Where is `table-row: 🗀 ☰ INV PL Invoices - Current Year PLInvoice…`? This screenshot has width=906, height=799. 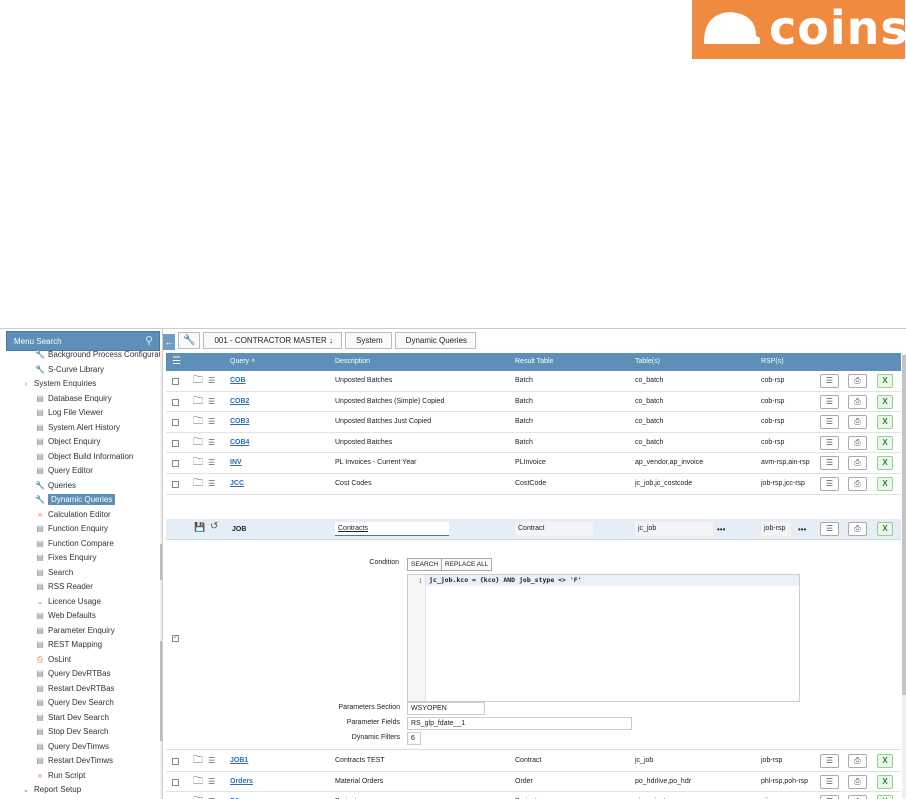 table-row: 🗀 ☰ INV PL Invoices - Current Year PLInvoice… is located at coordinates (533, 463).